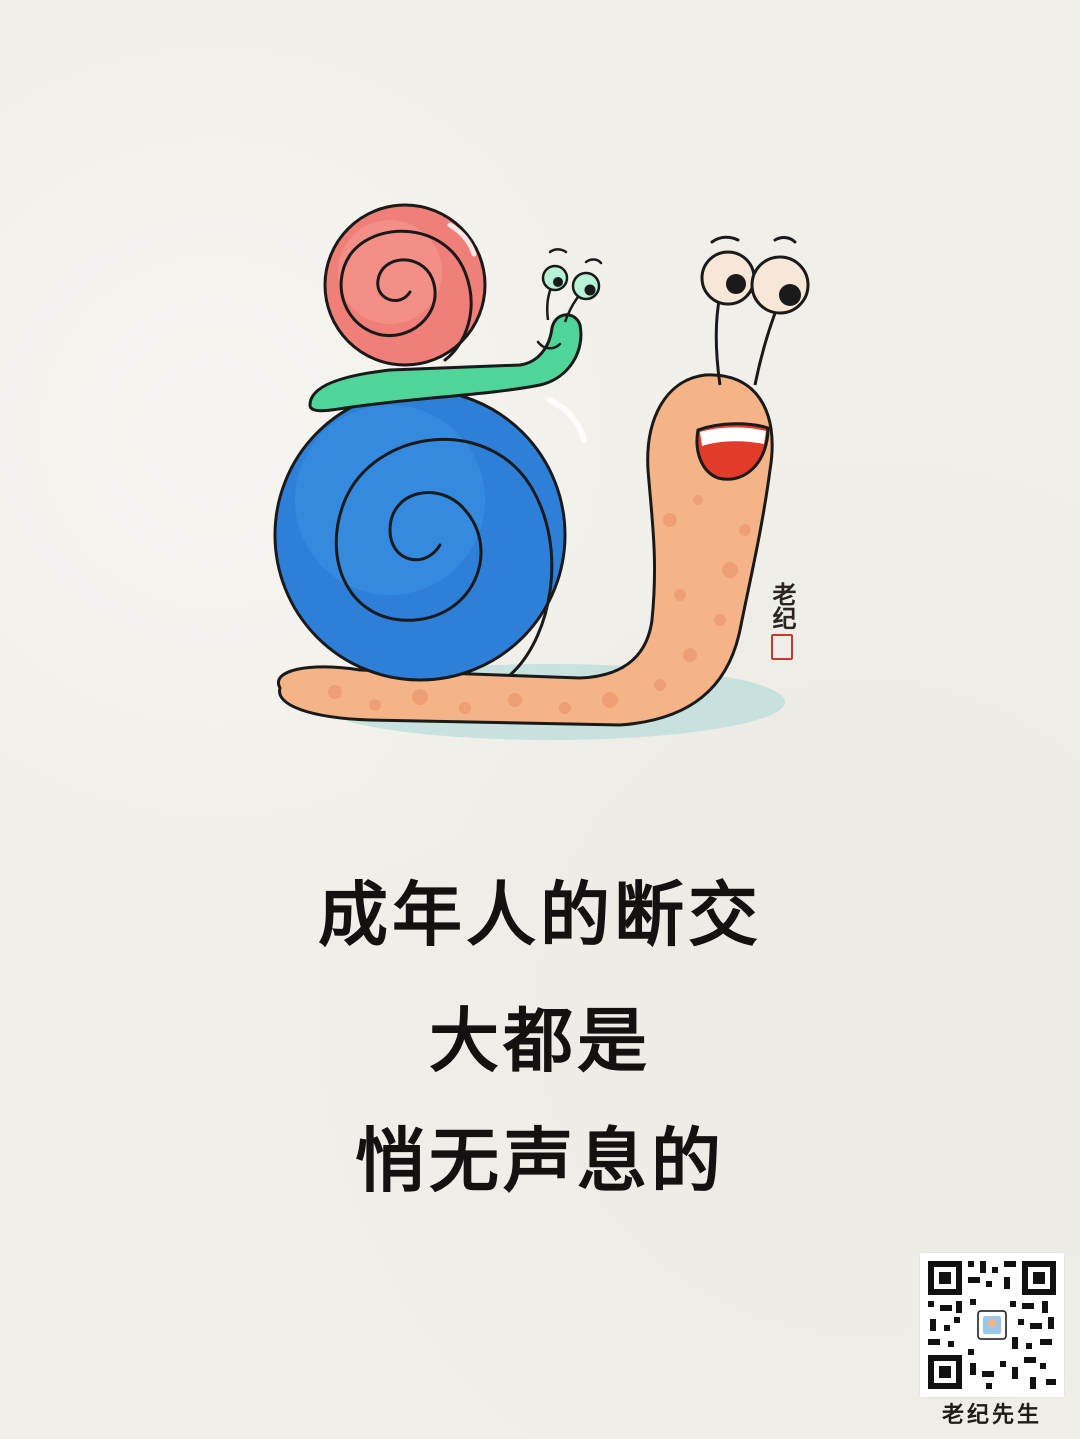 The height and width of the screenshot is (1439, 1080). What do you see at coordinates (782, 606) in the screenshot?
I see `signature-text: 老纪` at bounding box center [782, 606].